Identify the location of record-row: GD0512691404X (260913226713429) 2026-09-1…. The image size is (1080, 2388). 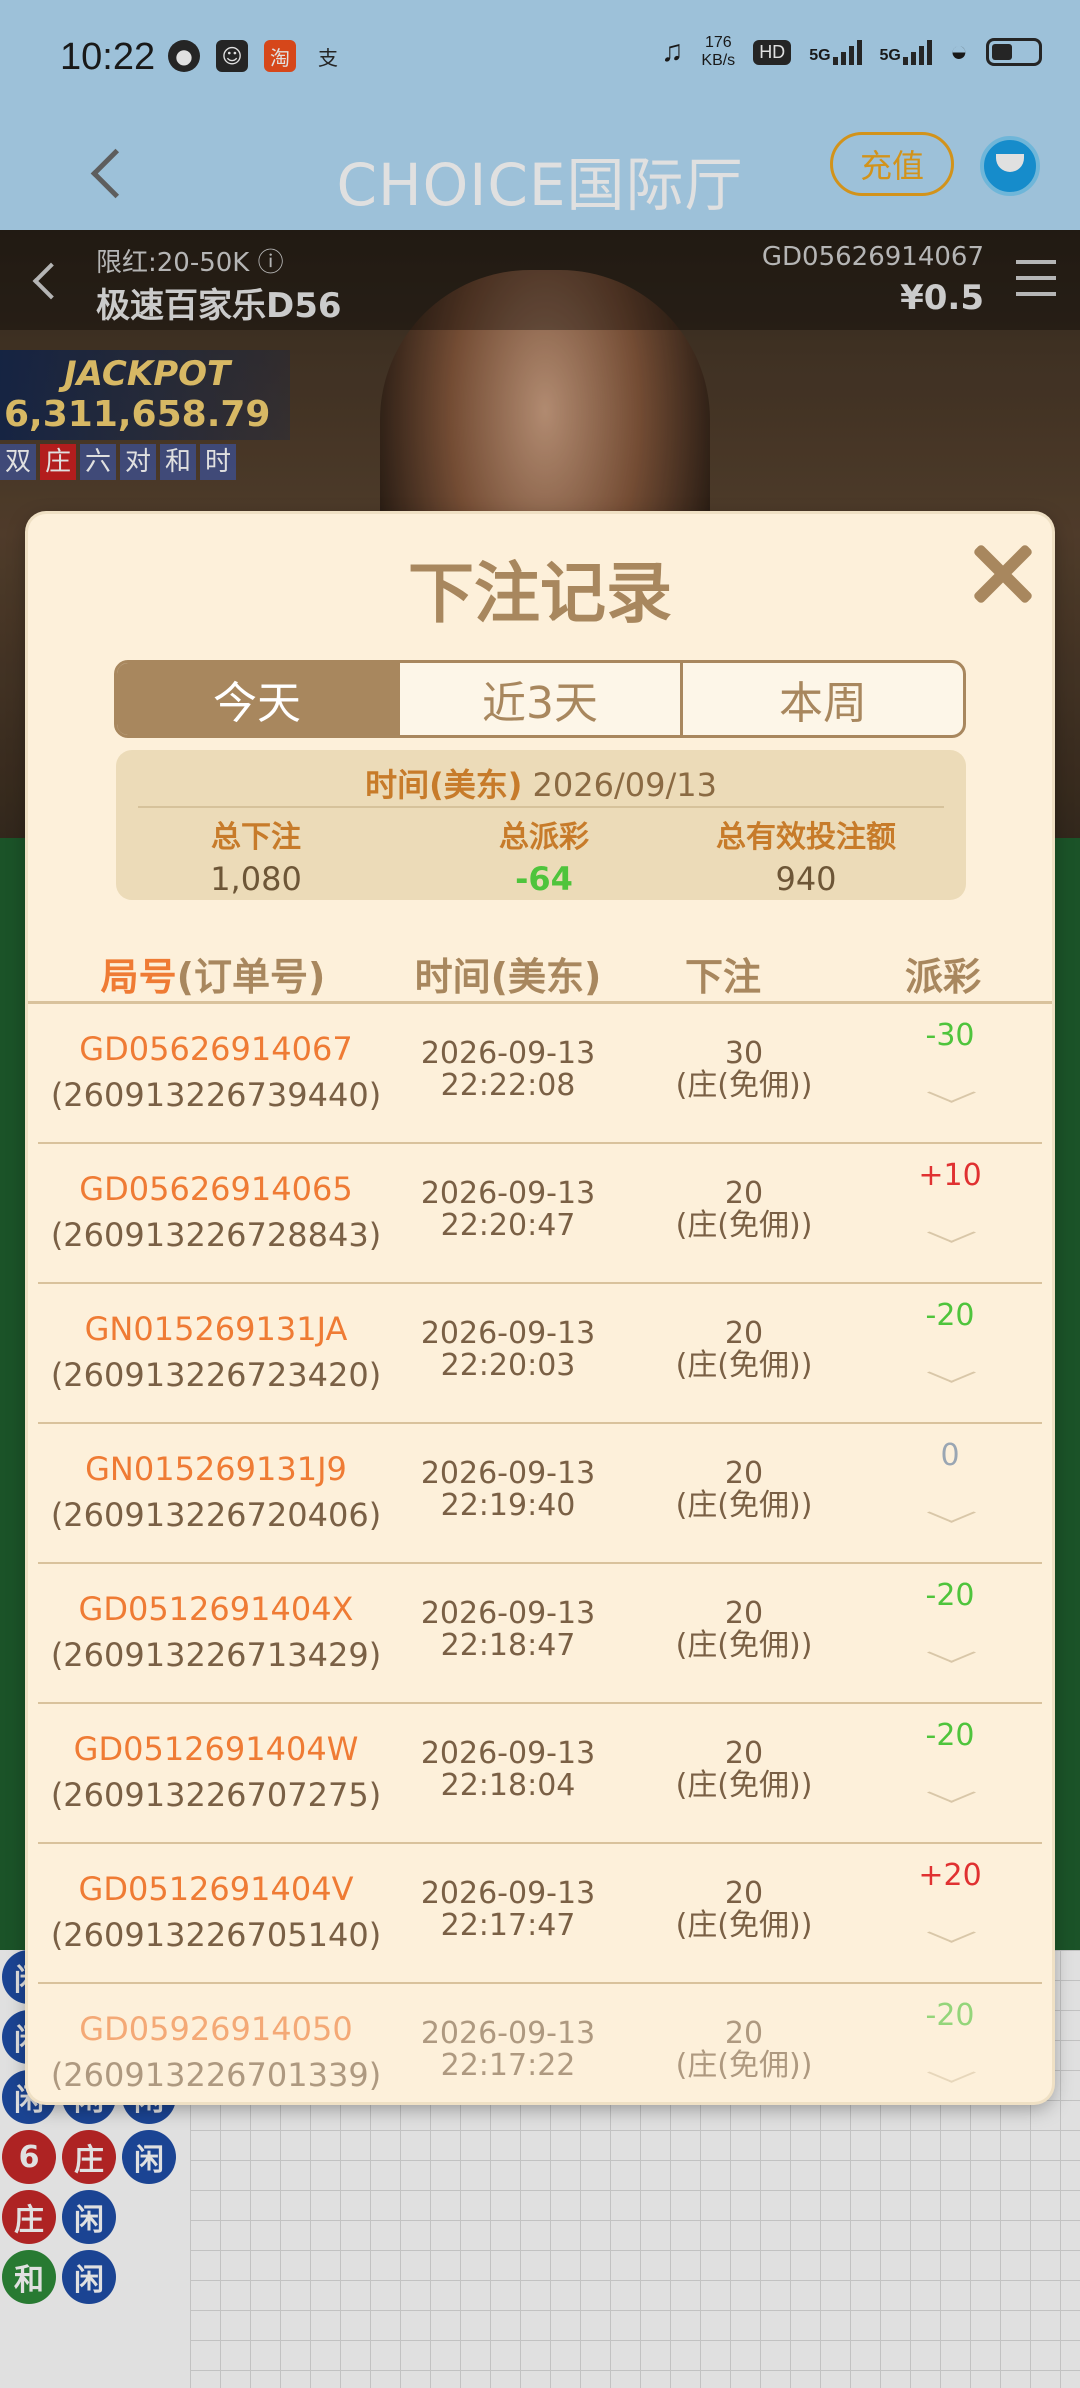
(540, 1634).